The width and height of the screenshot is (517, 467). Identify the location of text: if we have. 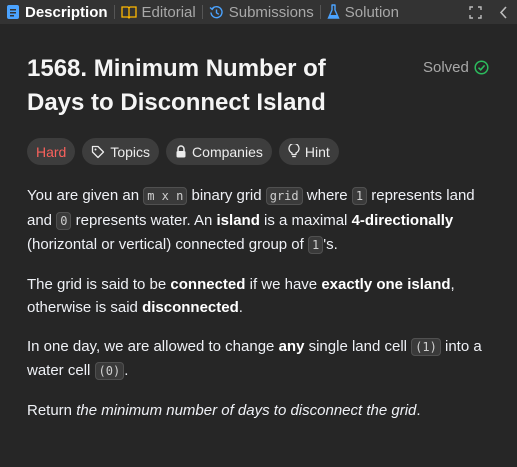
(283, 284).